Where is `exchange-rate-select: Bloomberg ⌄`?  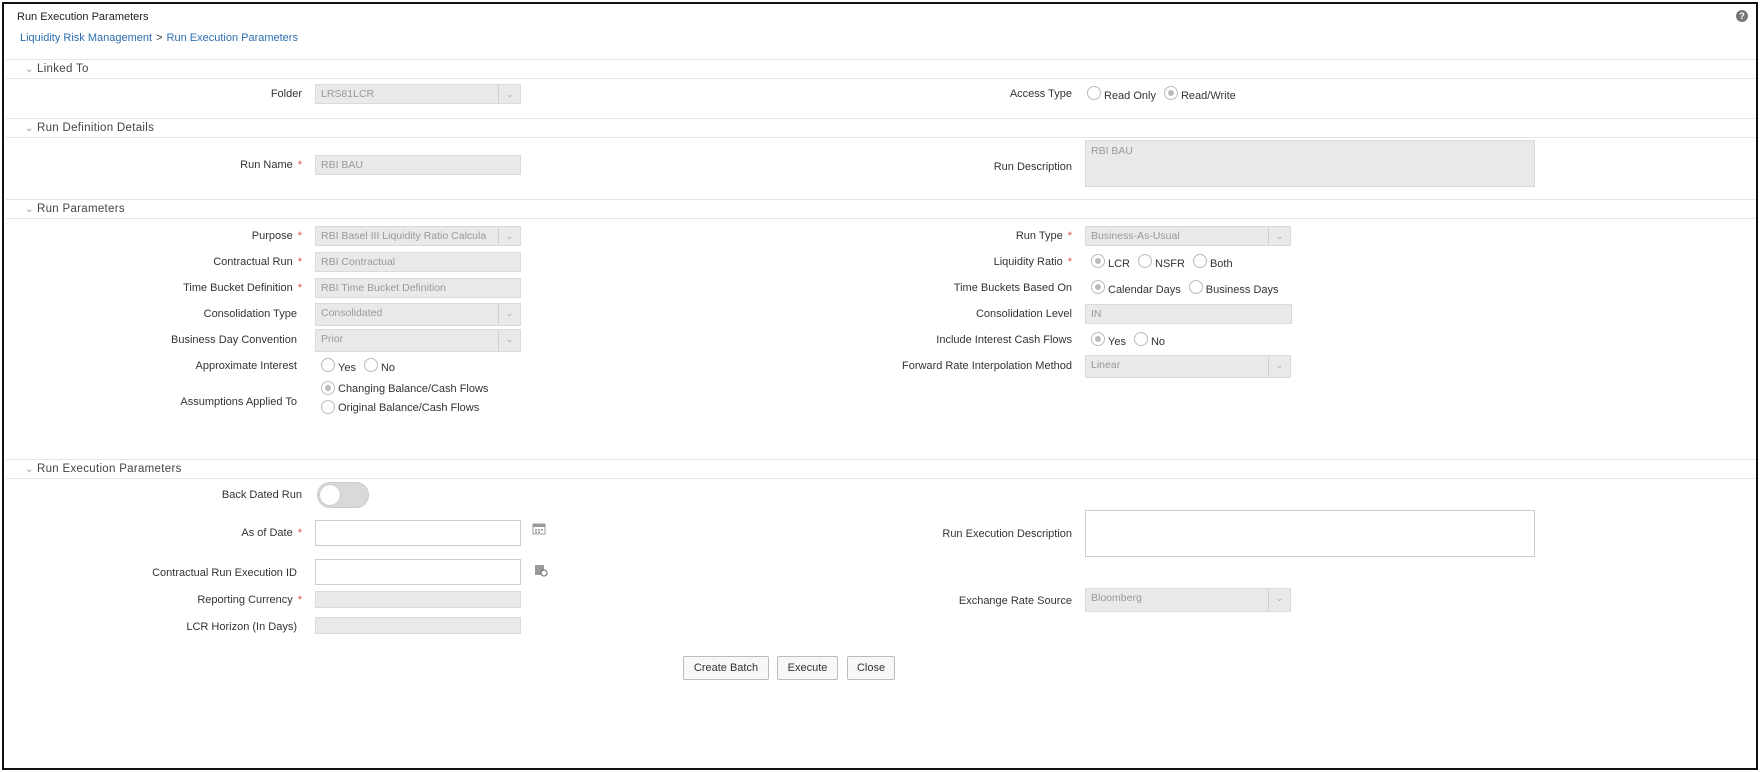 exchange-rate-select: Bloomberg ⌄ is located at coordinates (1188, 600).